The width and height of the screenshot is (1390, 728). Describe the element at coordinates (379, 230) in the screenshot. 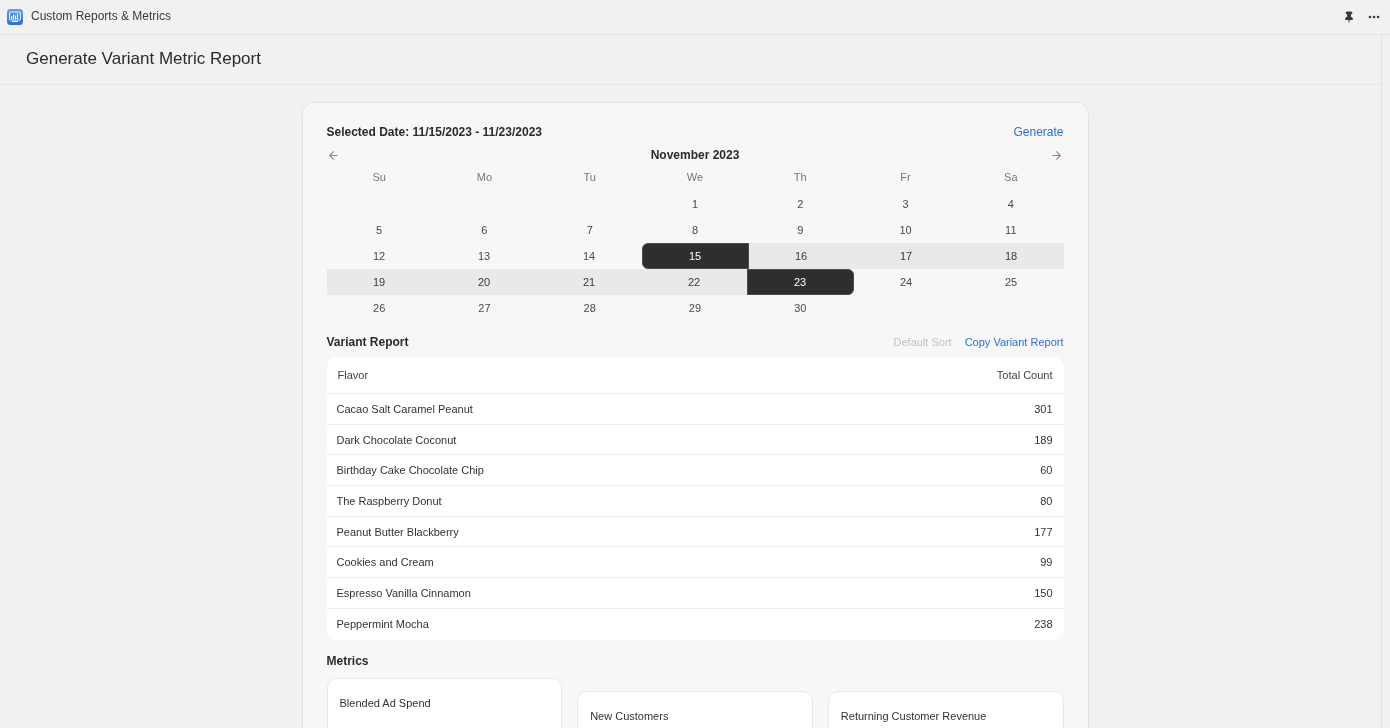

I see `calendar-day: 5` at that location.